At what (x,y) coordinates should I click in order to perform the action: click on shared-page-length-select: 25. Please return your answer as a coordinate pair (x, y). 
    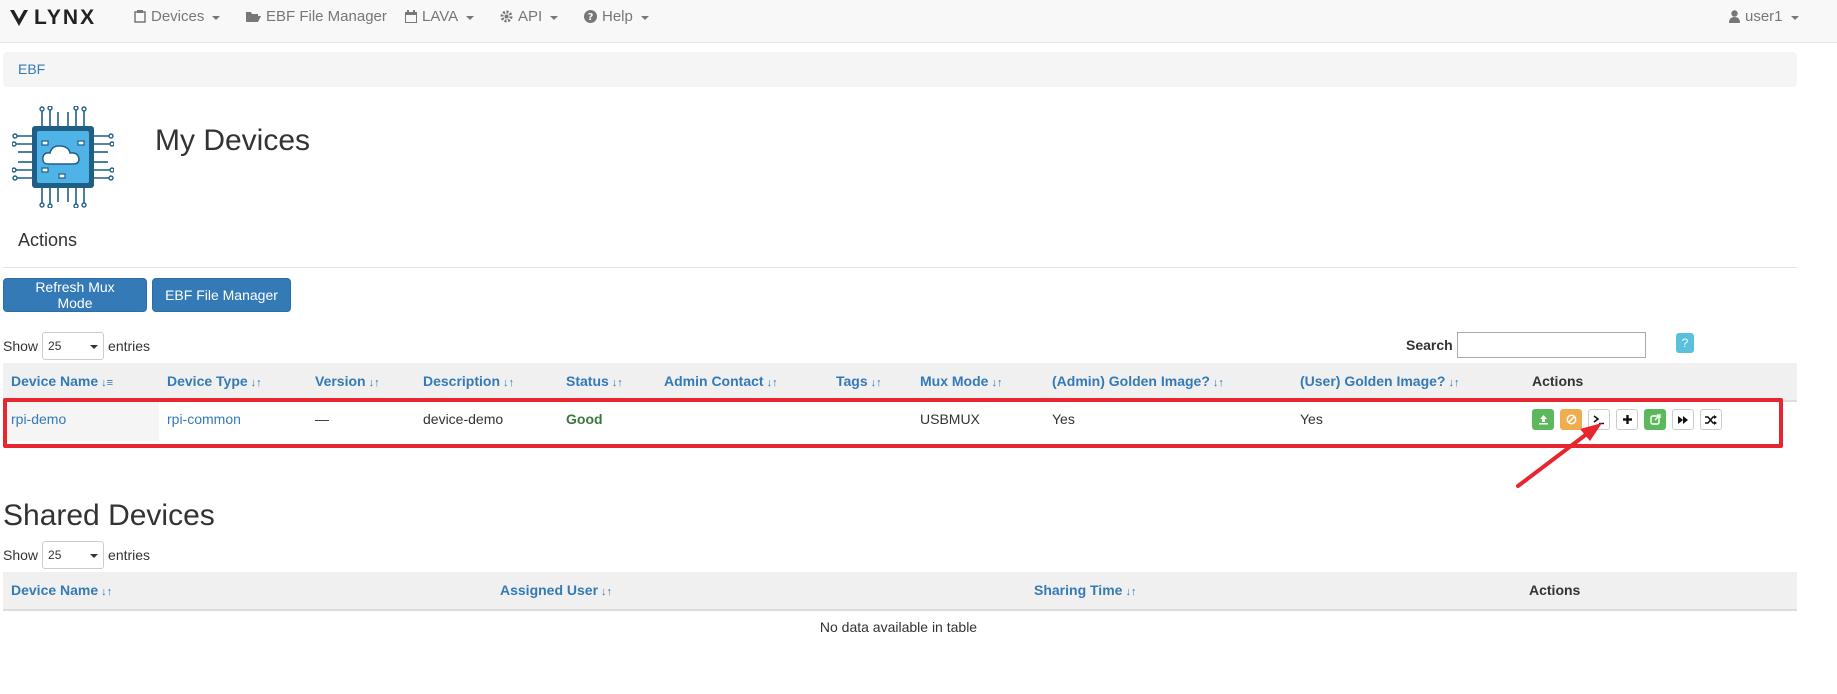
    Looking at the image, I should click on (73, 555).